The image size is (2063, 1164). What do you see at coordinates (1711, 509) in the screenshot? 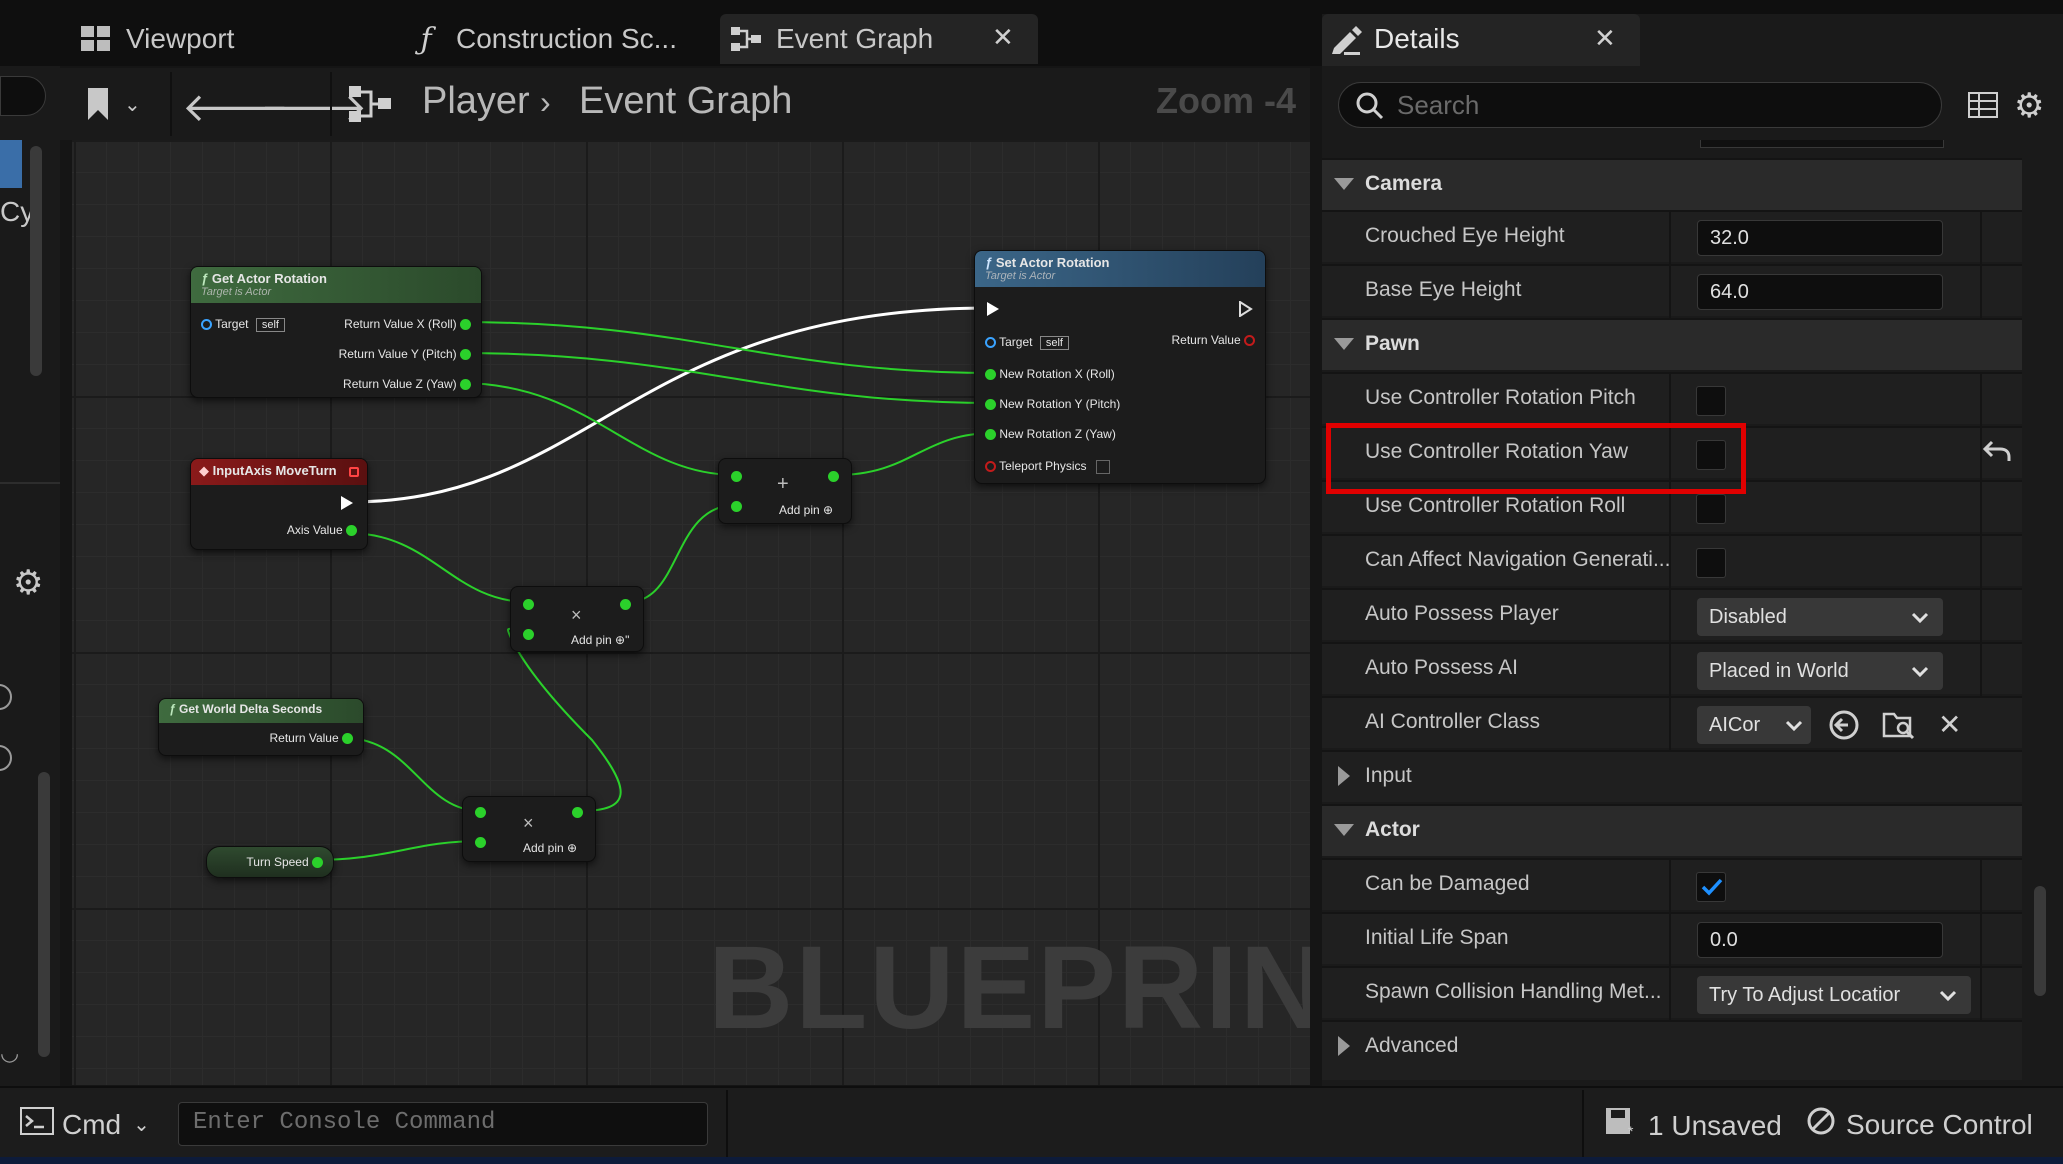
I see `use-controller-rotation-roll-checkbox` at bounding box center [1711, 509].